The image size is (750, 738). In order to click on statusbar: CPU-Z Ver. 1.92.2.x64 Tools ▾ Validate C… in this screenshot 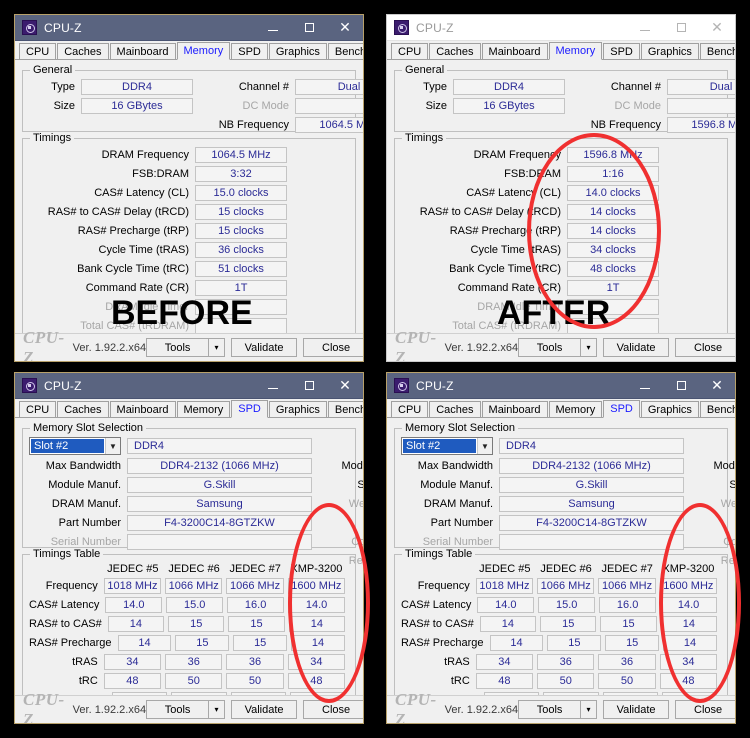, I will do `click(189, 706)`.